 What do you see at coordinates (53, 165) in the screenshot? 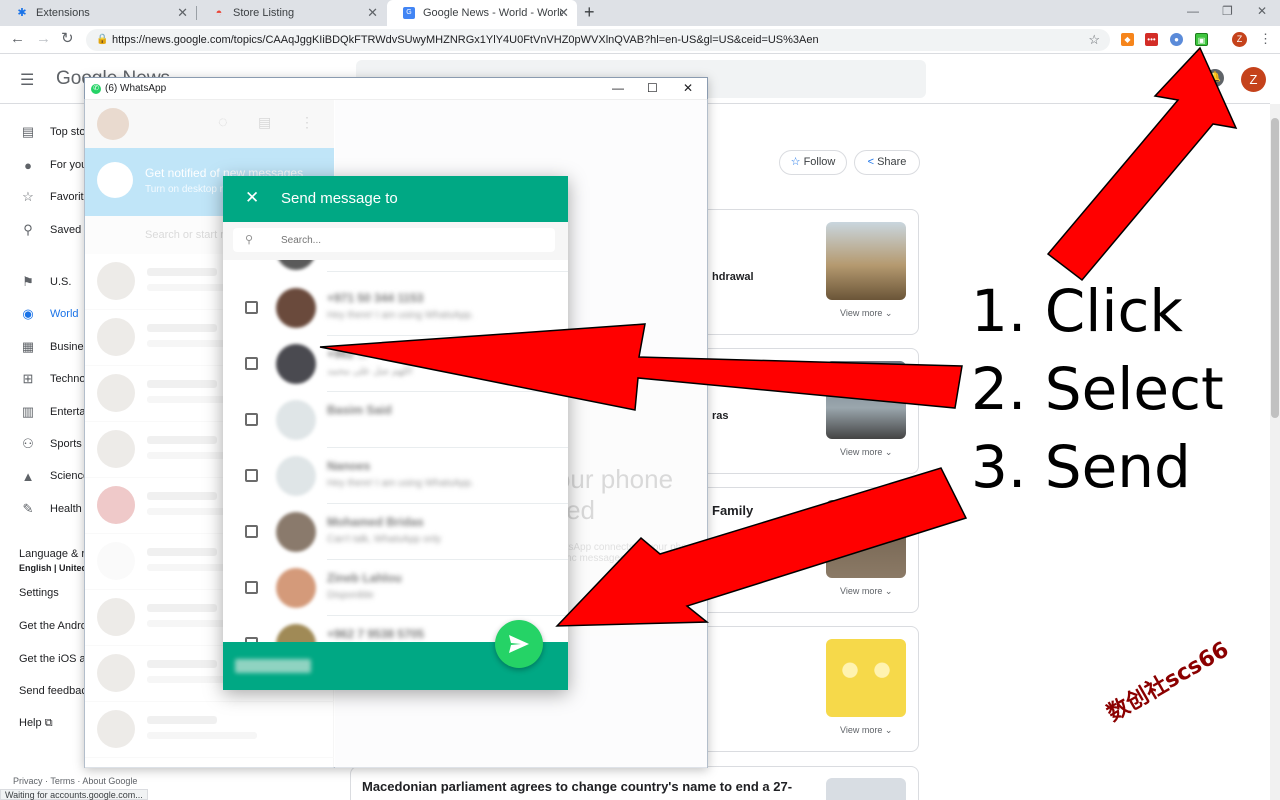
I see `nav-for-you: ● For you` at bounding box center [53, 165].